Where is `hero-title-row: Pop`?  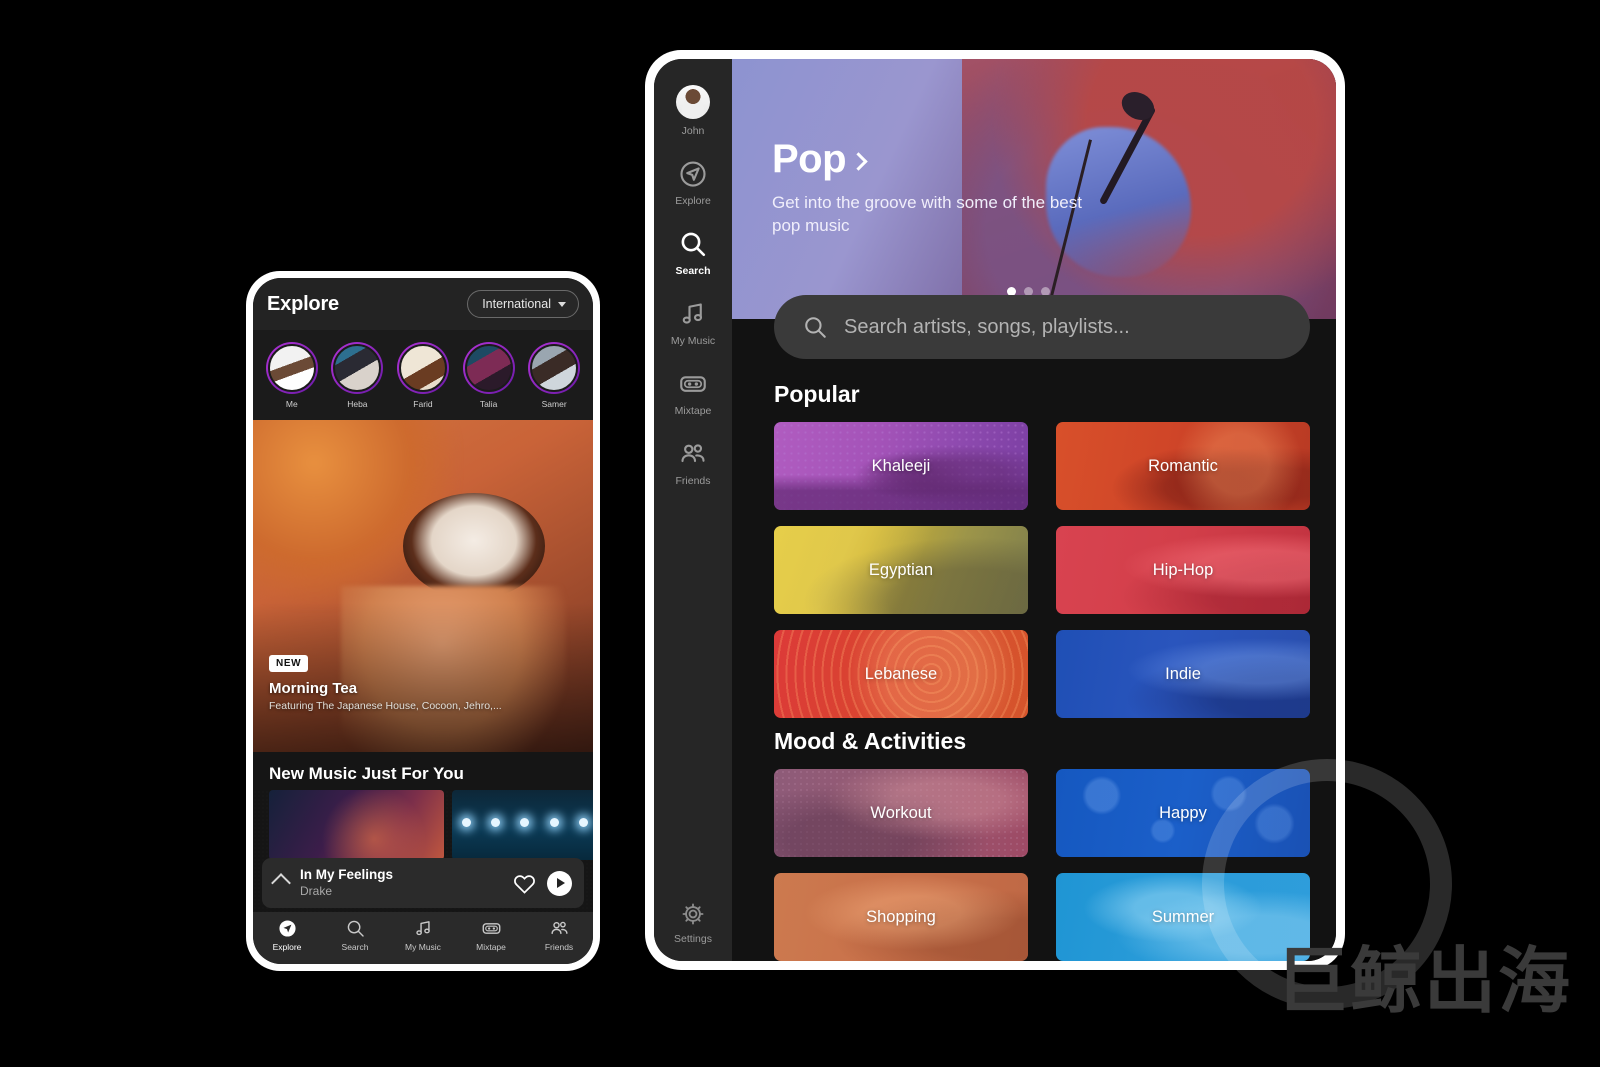
hero-title-row: Pop is located at coordinates (953, 159).